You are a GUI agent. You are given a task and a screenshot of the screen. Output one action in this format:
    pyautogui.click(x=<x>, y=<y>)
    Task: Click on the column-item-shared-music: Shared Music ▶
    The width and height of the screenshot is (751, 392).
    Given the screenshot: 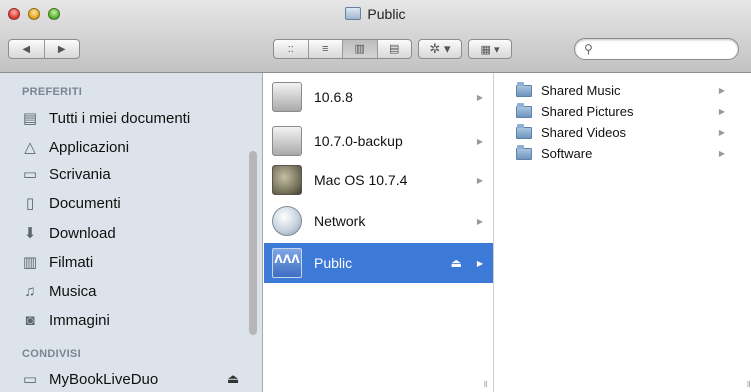 What is the action you would take?
    pyautogui.click(x=622, y=90)
    